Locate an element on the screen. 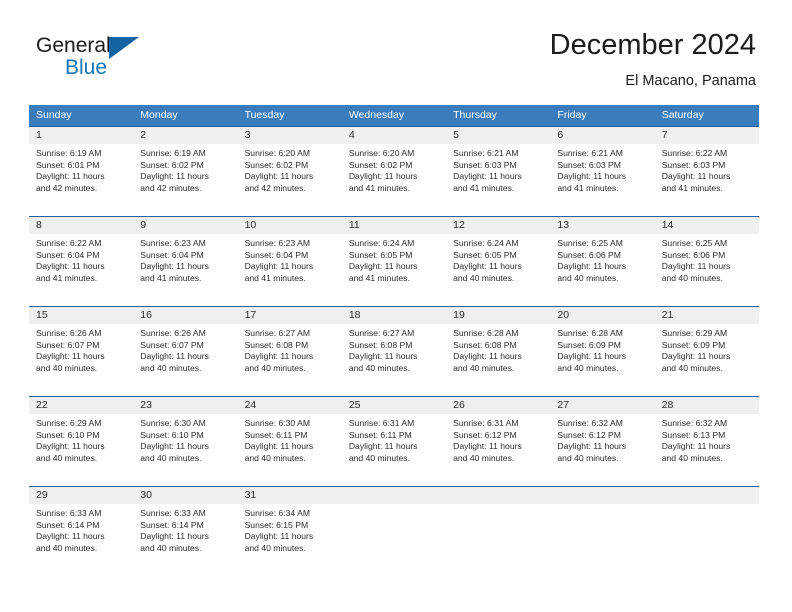 The width and height of the screenshot is (792, 612). day-number: 11 is located at coordinates (394, 225).